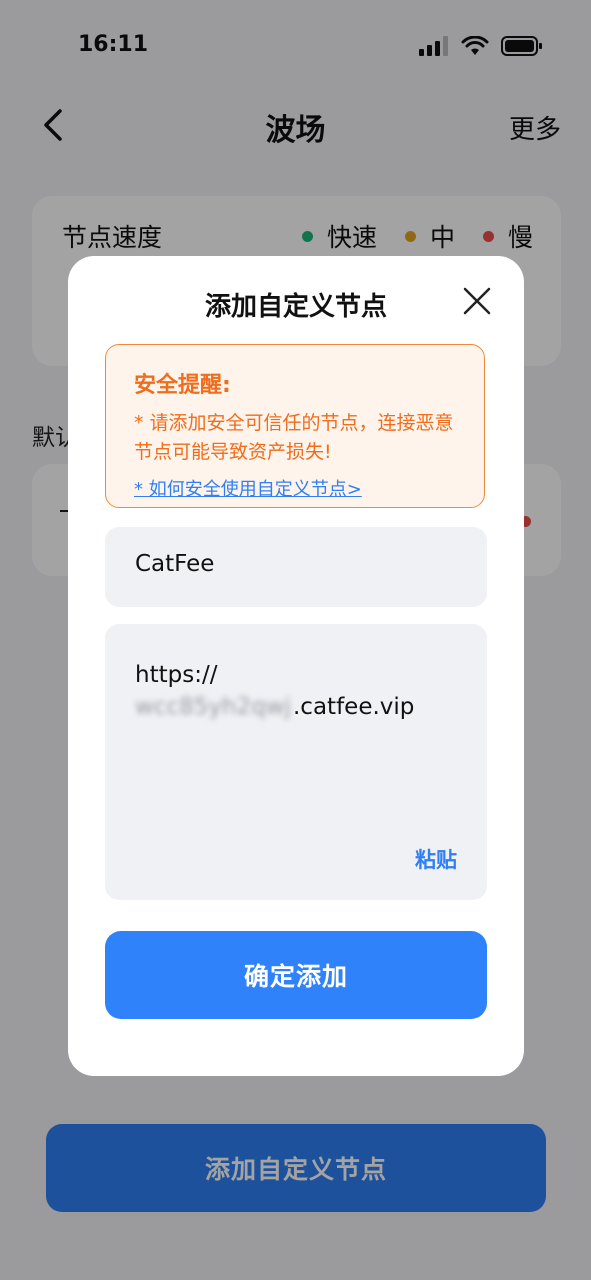 The width and height of the screenshot is (591, 1280). What do you see at coordinates (354, 707) in the screenshot?
I see `url-suffix: .catfee.vip` at bounding box center [354, 707].